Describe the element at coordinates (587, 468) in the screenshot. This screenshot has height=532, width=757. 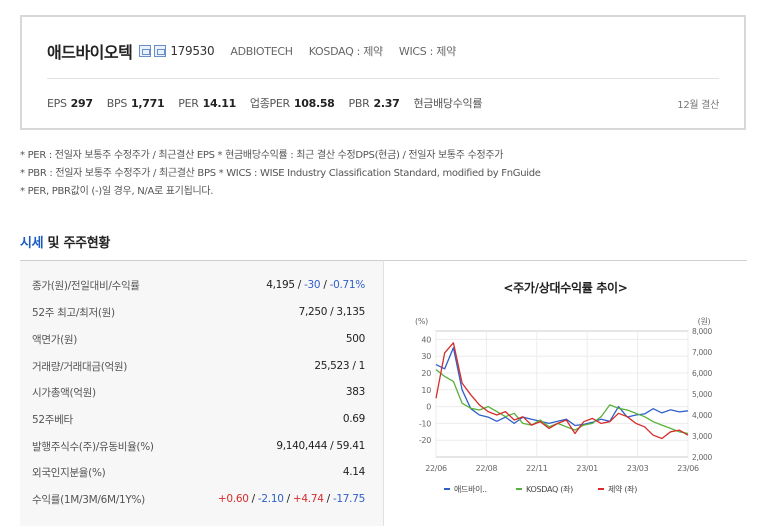
I see `x-tick-label: 23/01` at that location.